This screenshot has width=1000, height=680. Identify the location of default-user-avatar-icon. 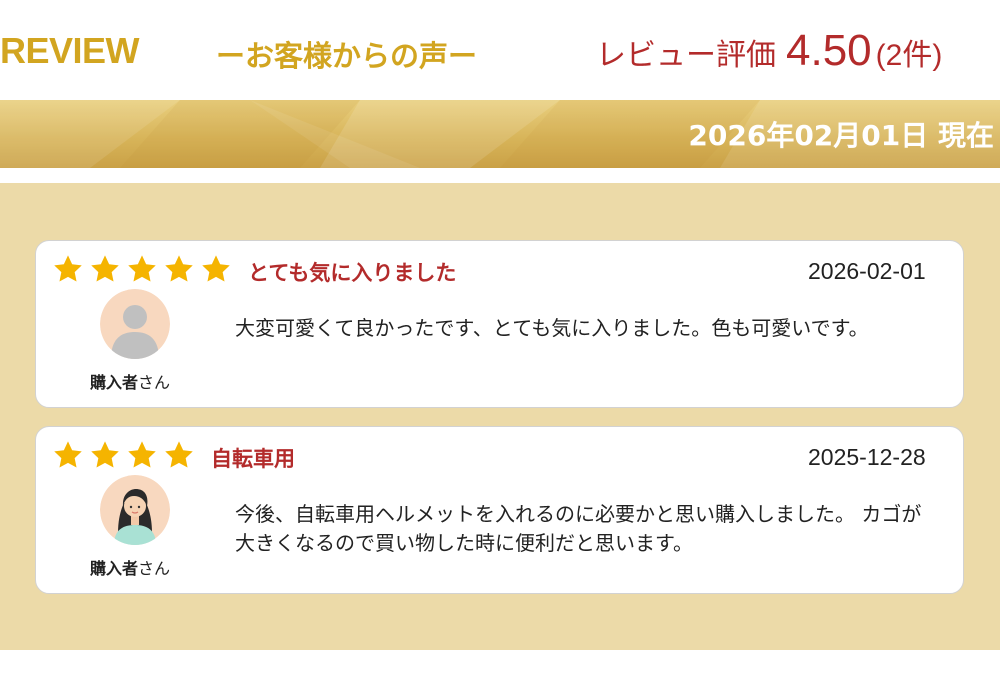
(135, 324).